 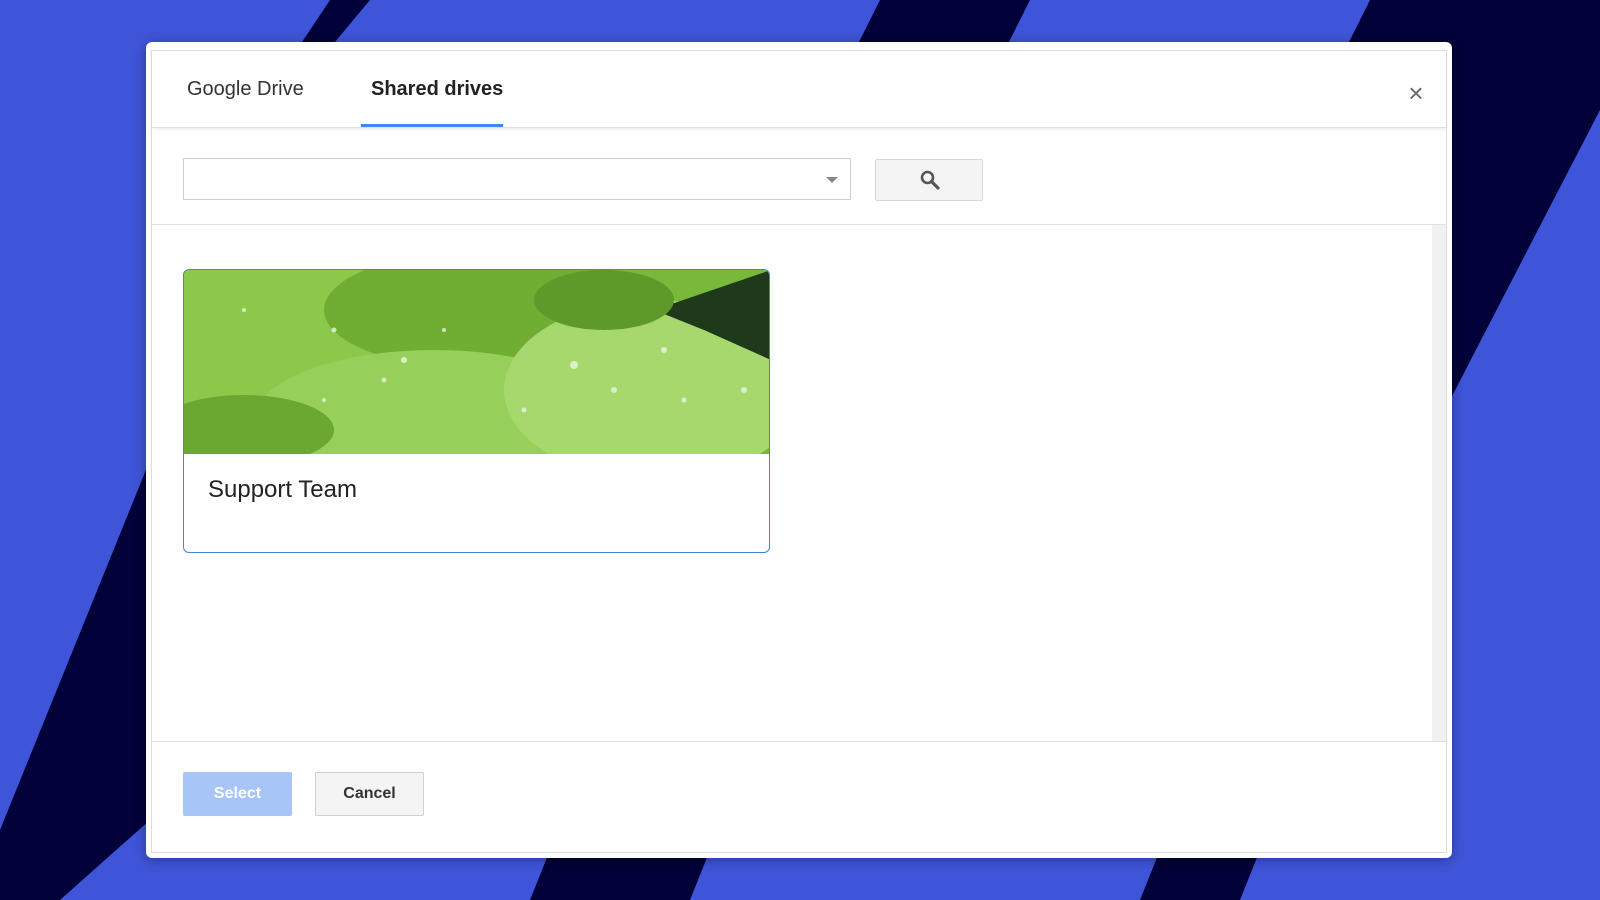 I want to click on shared-drive-card: Support Team, so click(x=476, y=411).